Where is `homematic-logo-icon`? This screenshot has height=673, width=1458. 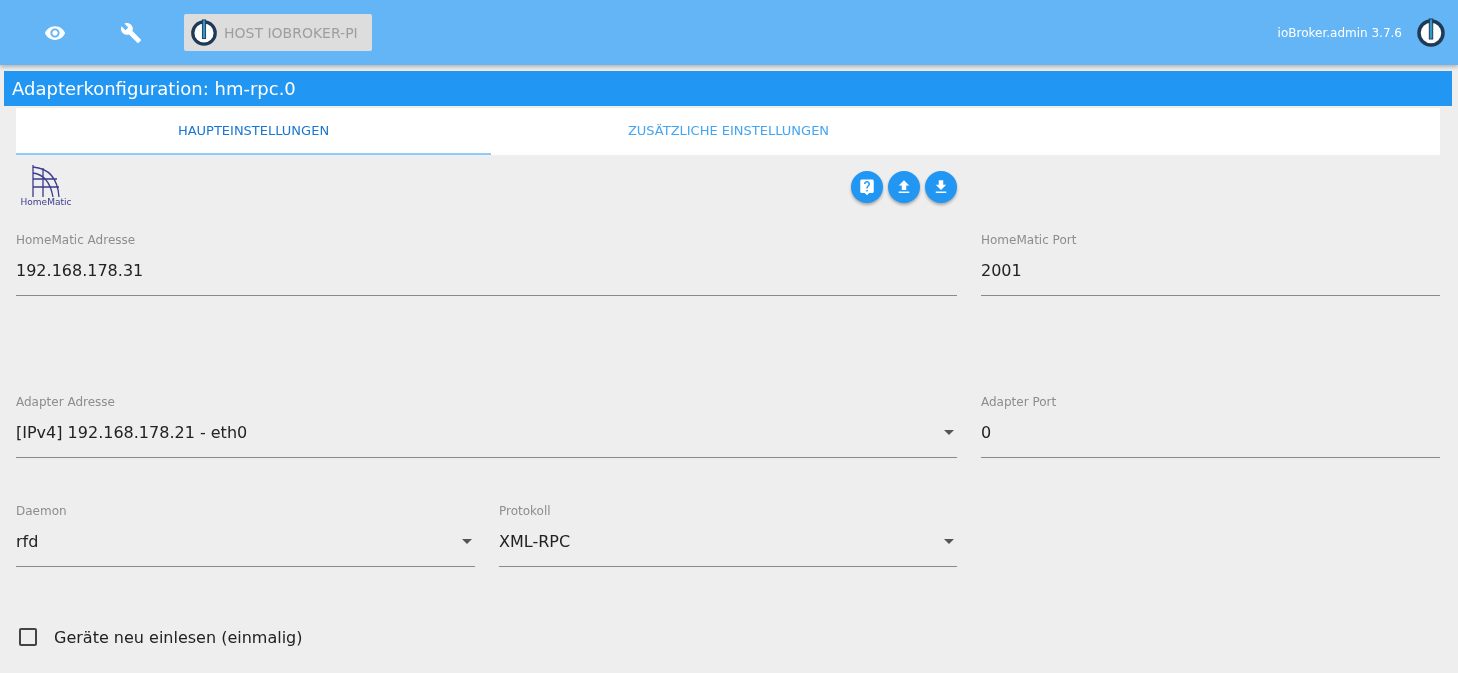 homematic-logo-icon is located at coordinates (46, 180).